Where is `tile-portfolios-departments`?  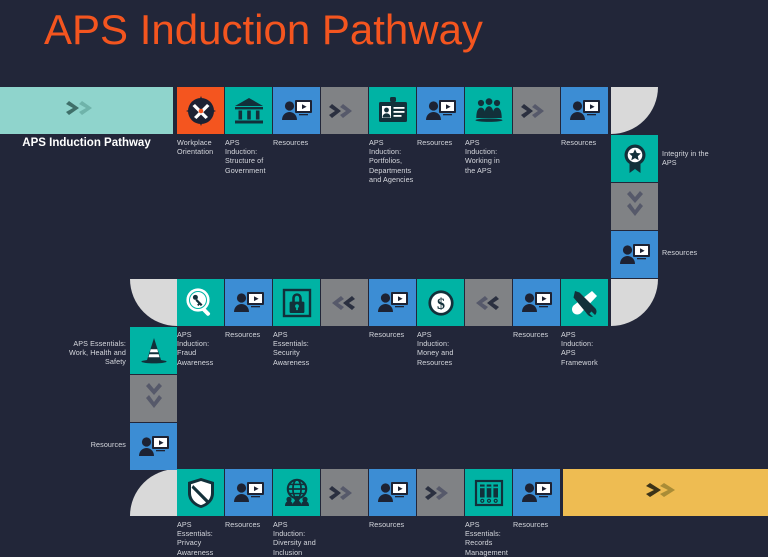 tile-portfolios-departments is located at coordinates (392, 110).